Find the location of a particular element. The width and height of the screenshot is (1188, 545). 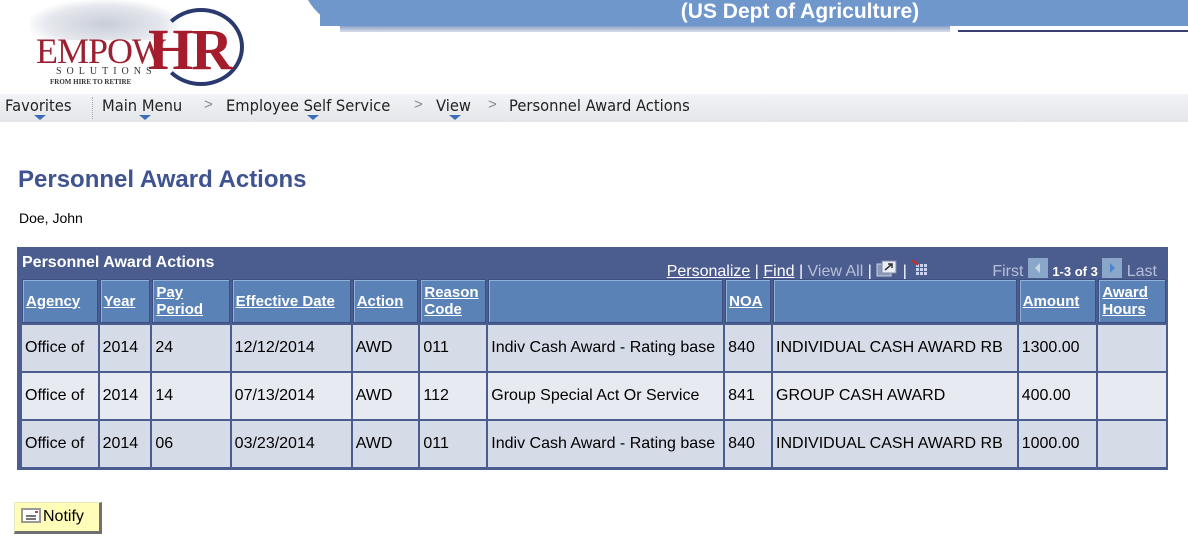

banner-underline-right is located at coordinates (1073, 31).